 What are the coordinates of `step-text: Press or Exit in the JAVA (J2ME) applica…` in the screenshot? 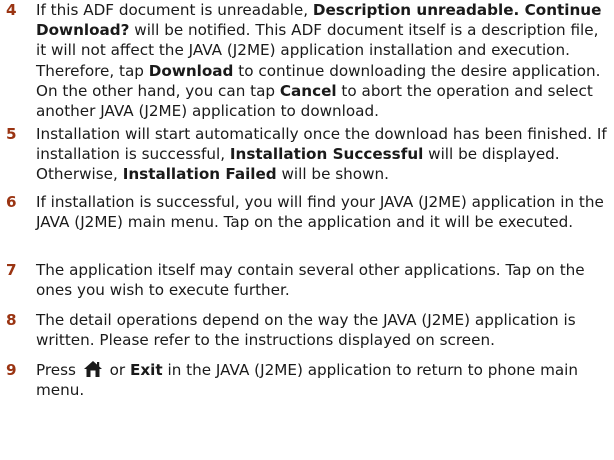 It's located at (307, 380).